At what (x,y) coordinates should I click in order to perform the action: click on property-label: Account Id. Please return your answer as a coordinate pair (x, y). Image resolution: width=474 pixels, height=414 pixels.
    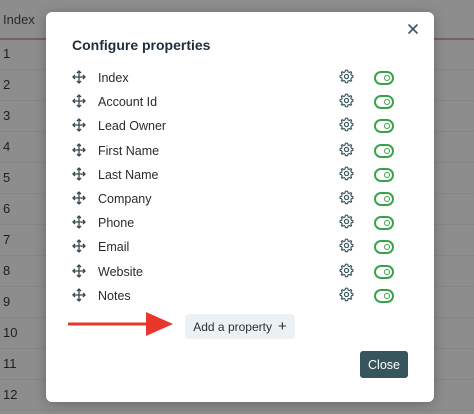
    Looking at the image, I should click on (128, 102).